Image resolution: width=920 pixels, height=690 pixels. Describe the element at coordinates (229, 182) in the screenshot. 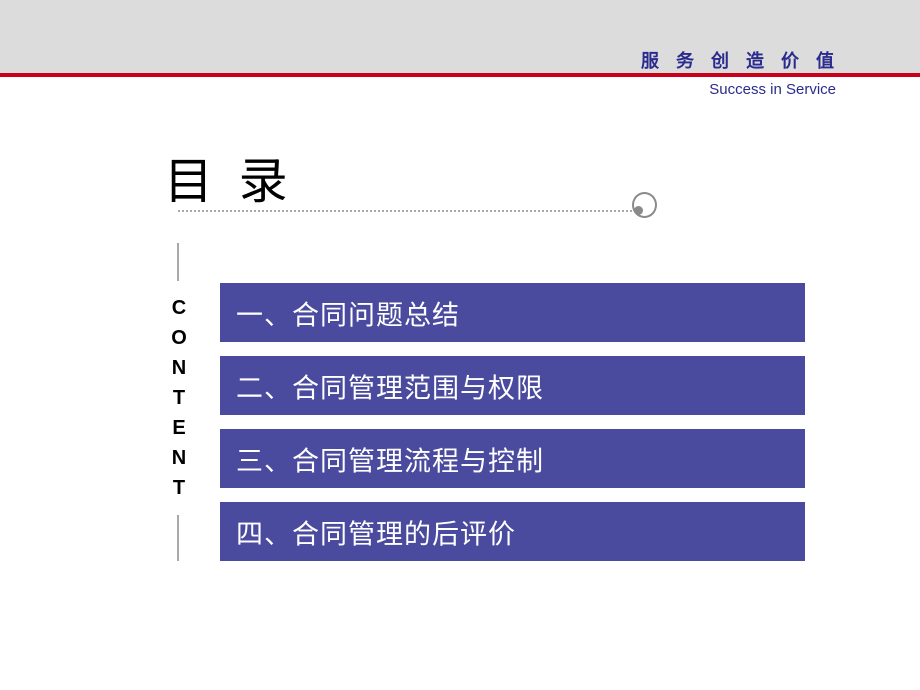

I see `page-title: 目 录` at that location.